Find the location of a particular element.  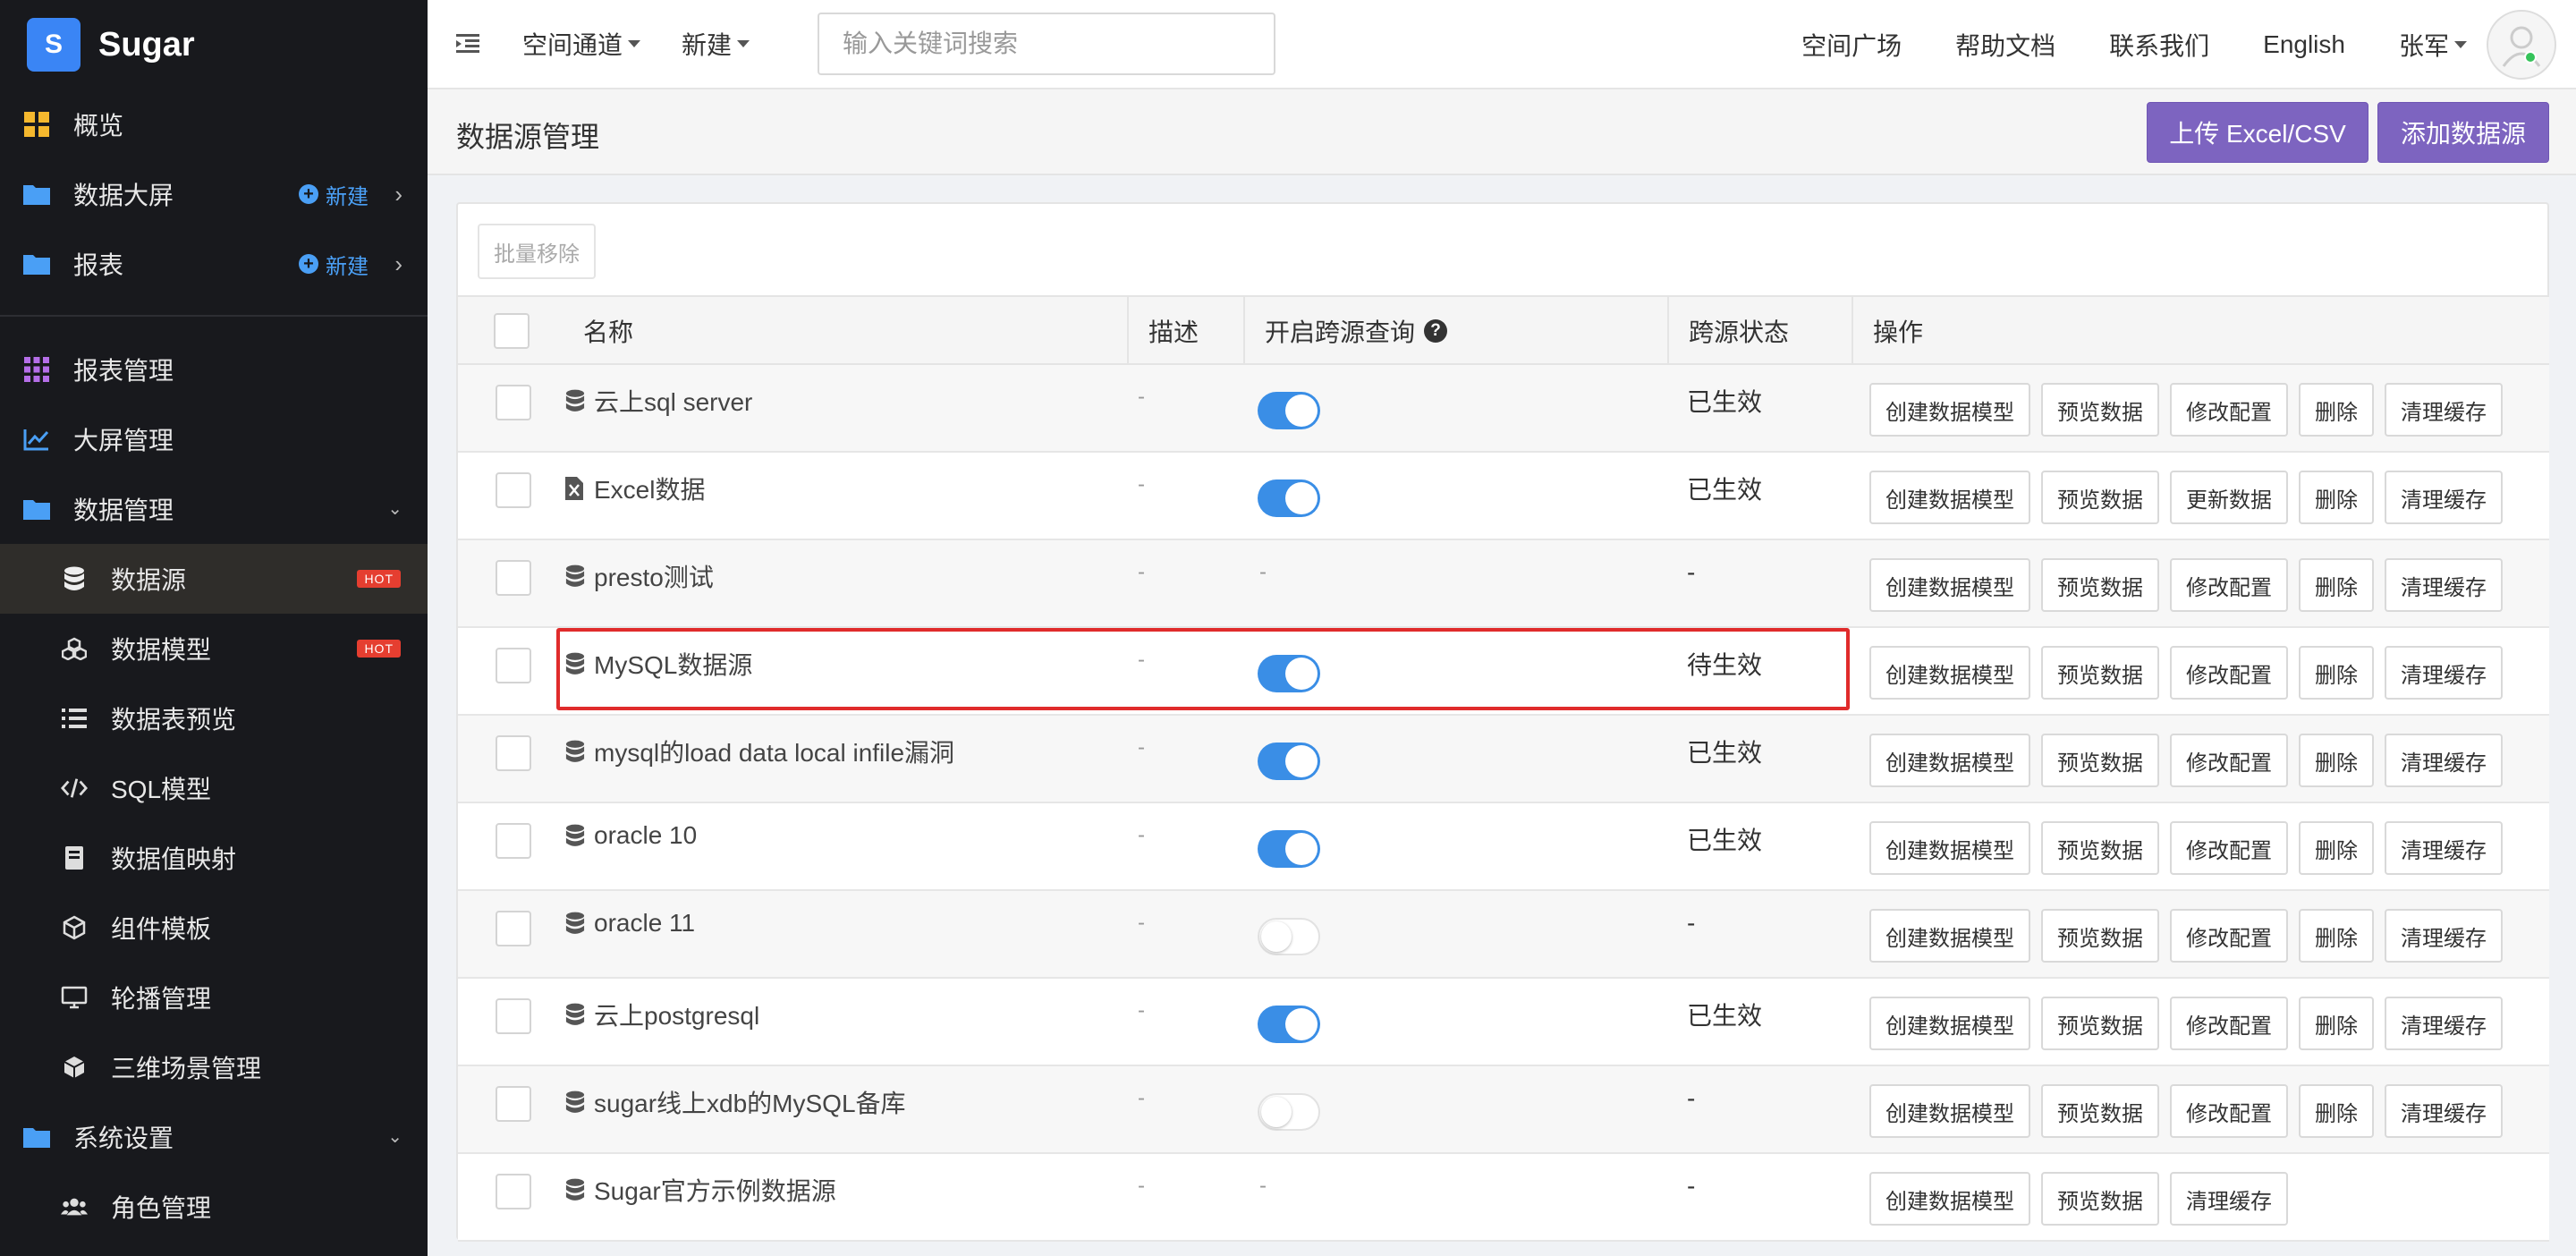

header-name: 名称 is located at coordinates (894, 331).